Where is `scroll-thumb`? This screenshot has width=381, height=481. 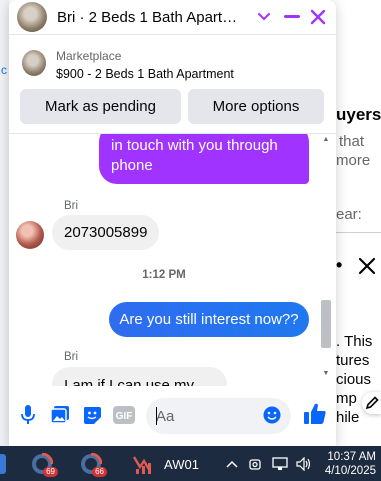
scroll-thumb is located at coordinates (326, 324).